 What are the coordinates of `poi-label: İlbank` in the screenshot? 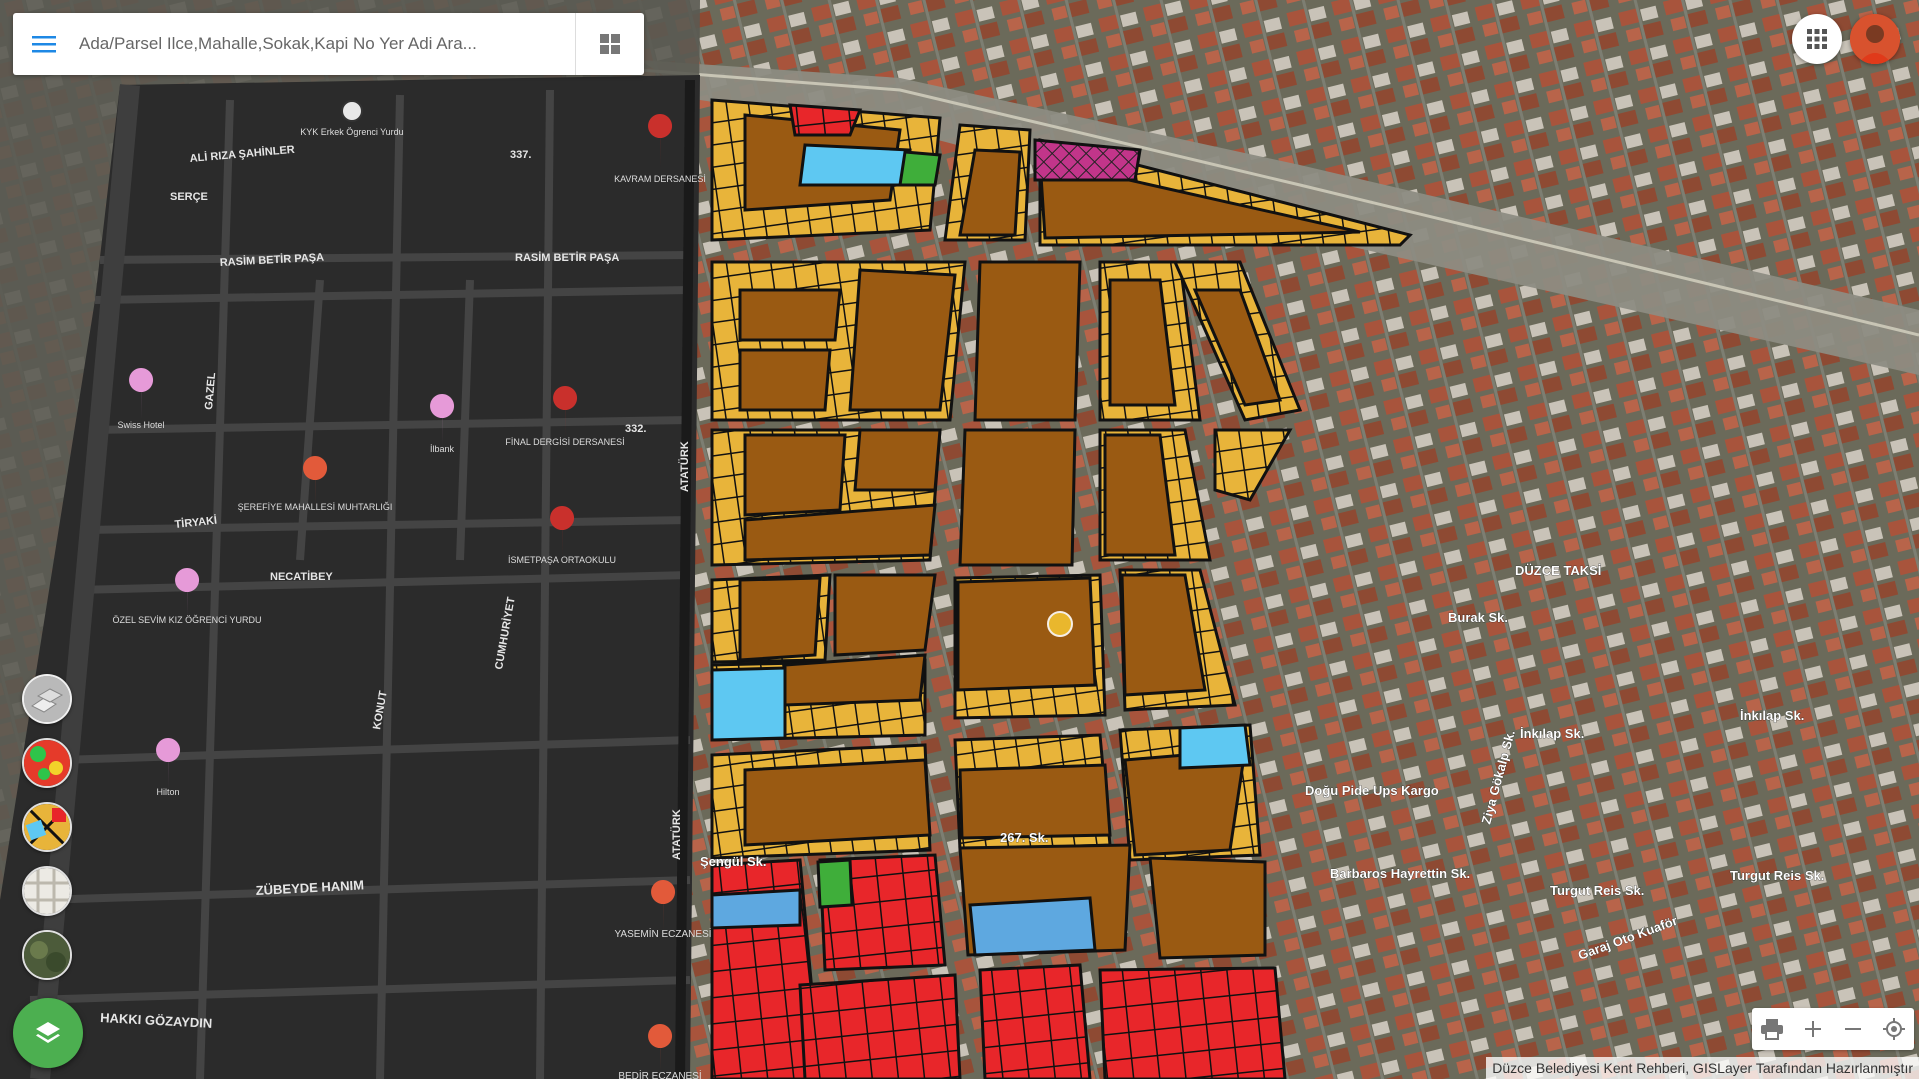 It's located at (442, 449).